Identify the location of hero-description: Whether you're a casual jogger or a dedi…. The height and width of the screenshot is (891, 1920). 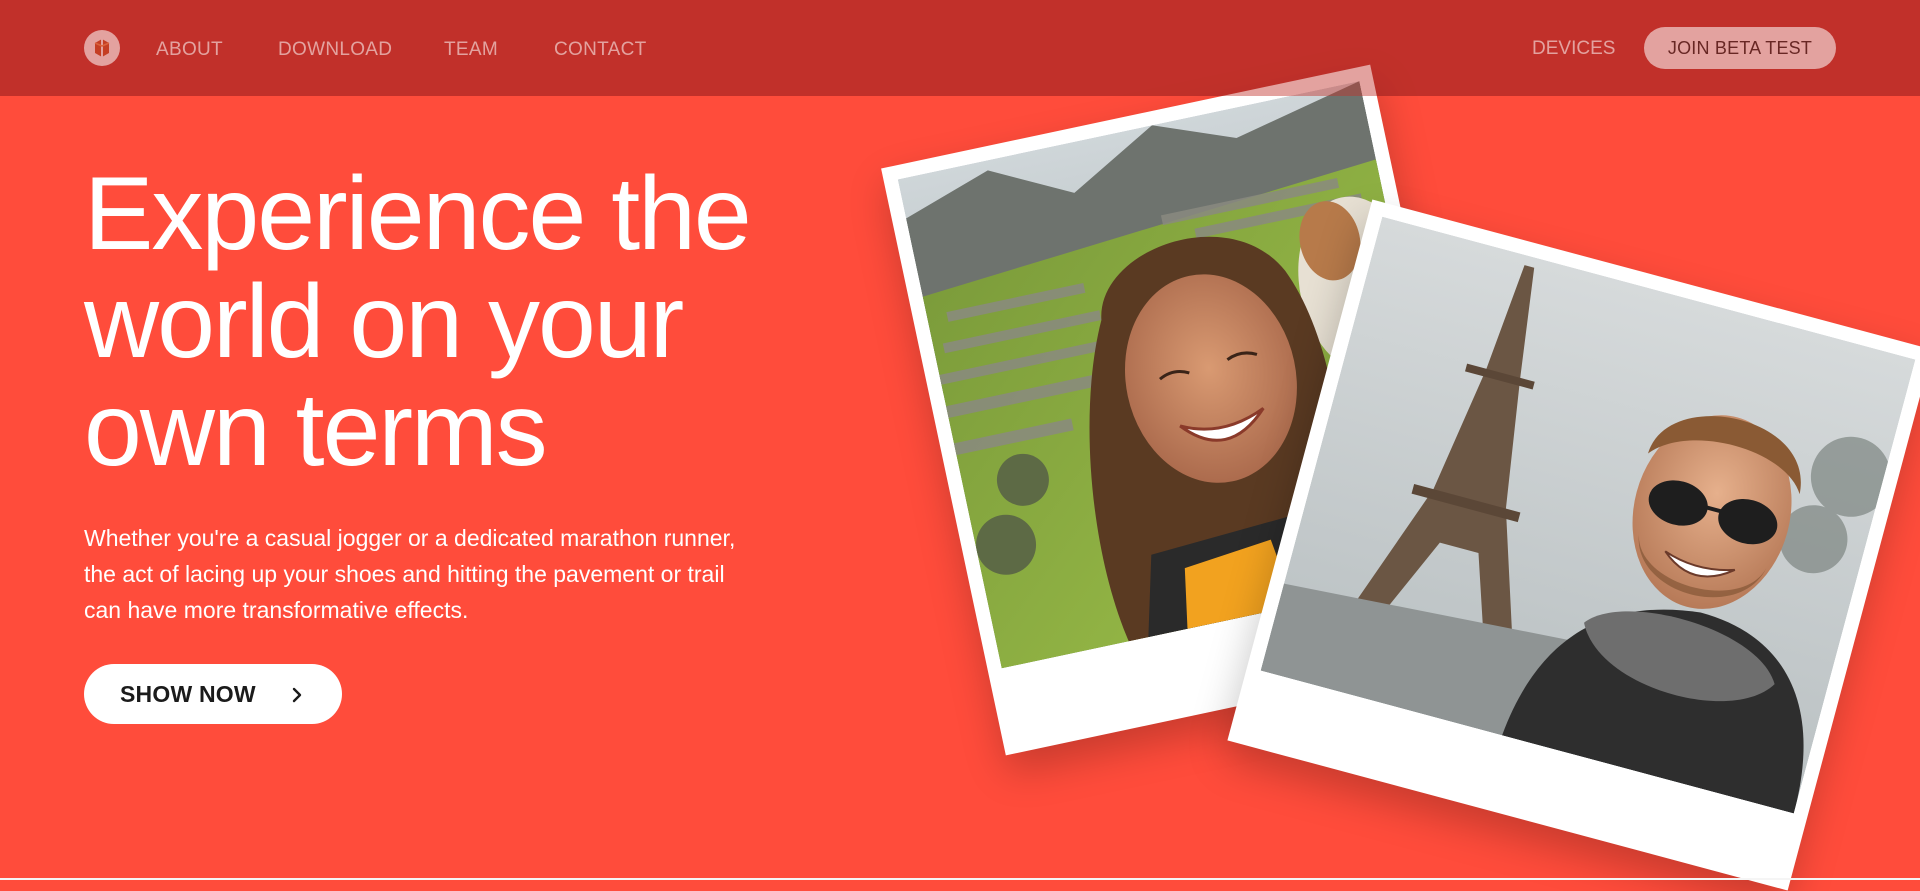
(410, 574).